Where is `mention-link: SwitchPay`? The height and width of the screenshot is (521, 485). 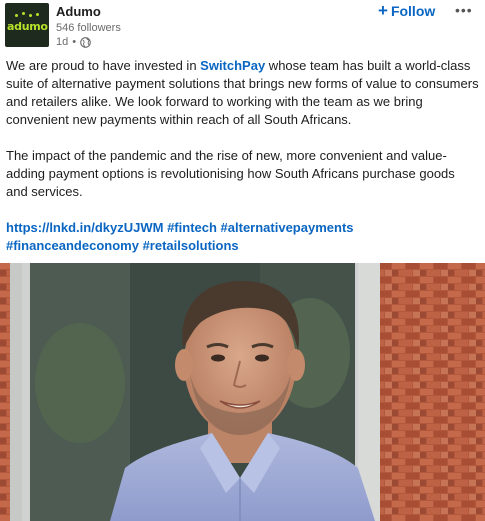 mention-link: SwitchPay is located at coordinates (232, 65).